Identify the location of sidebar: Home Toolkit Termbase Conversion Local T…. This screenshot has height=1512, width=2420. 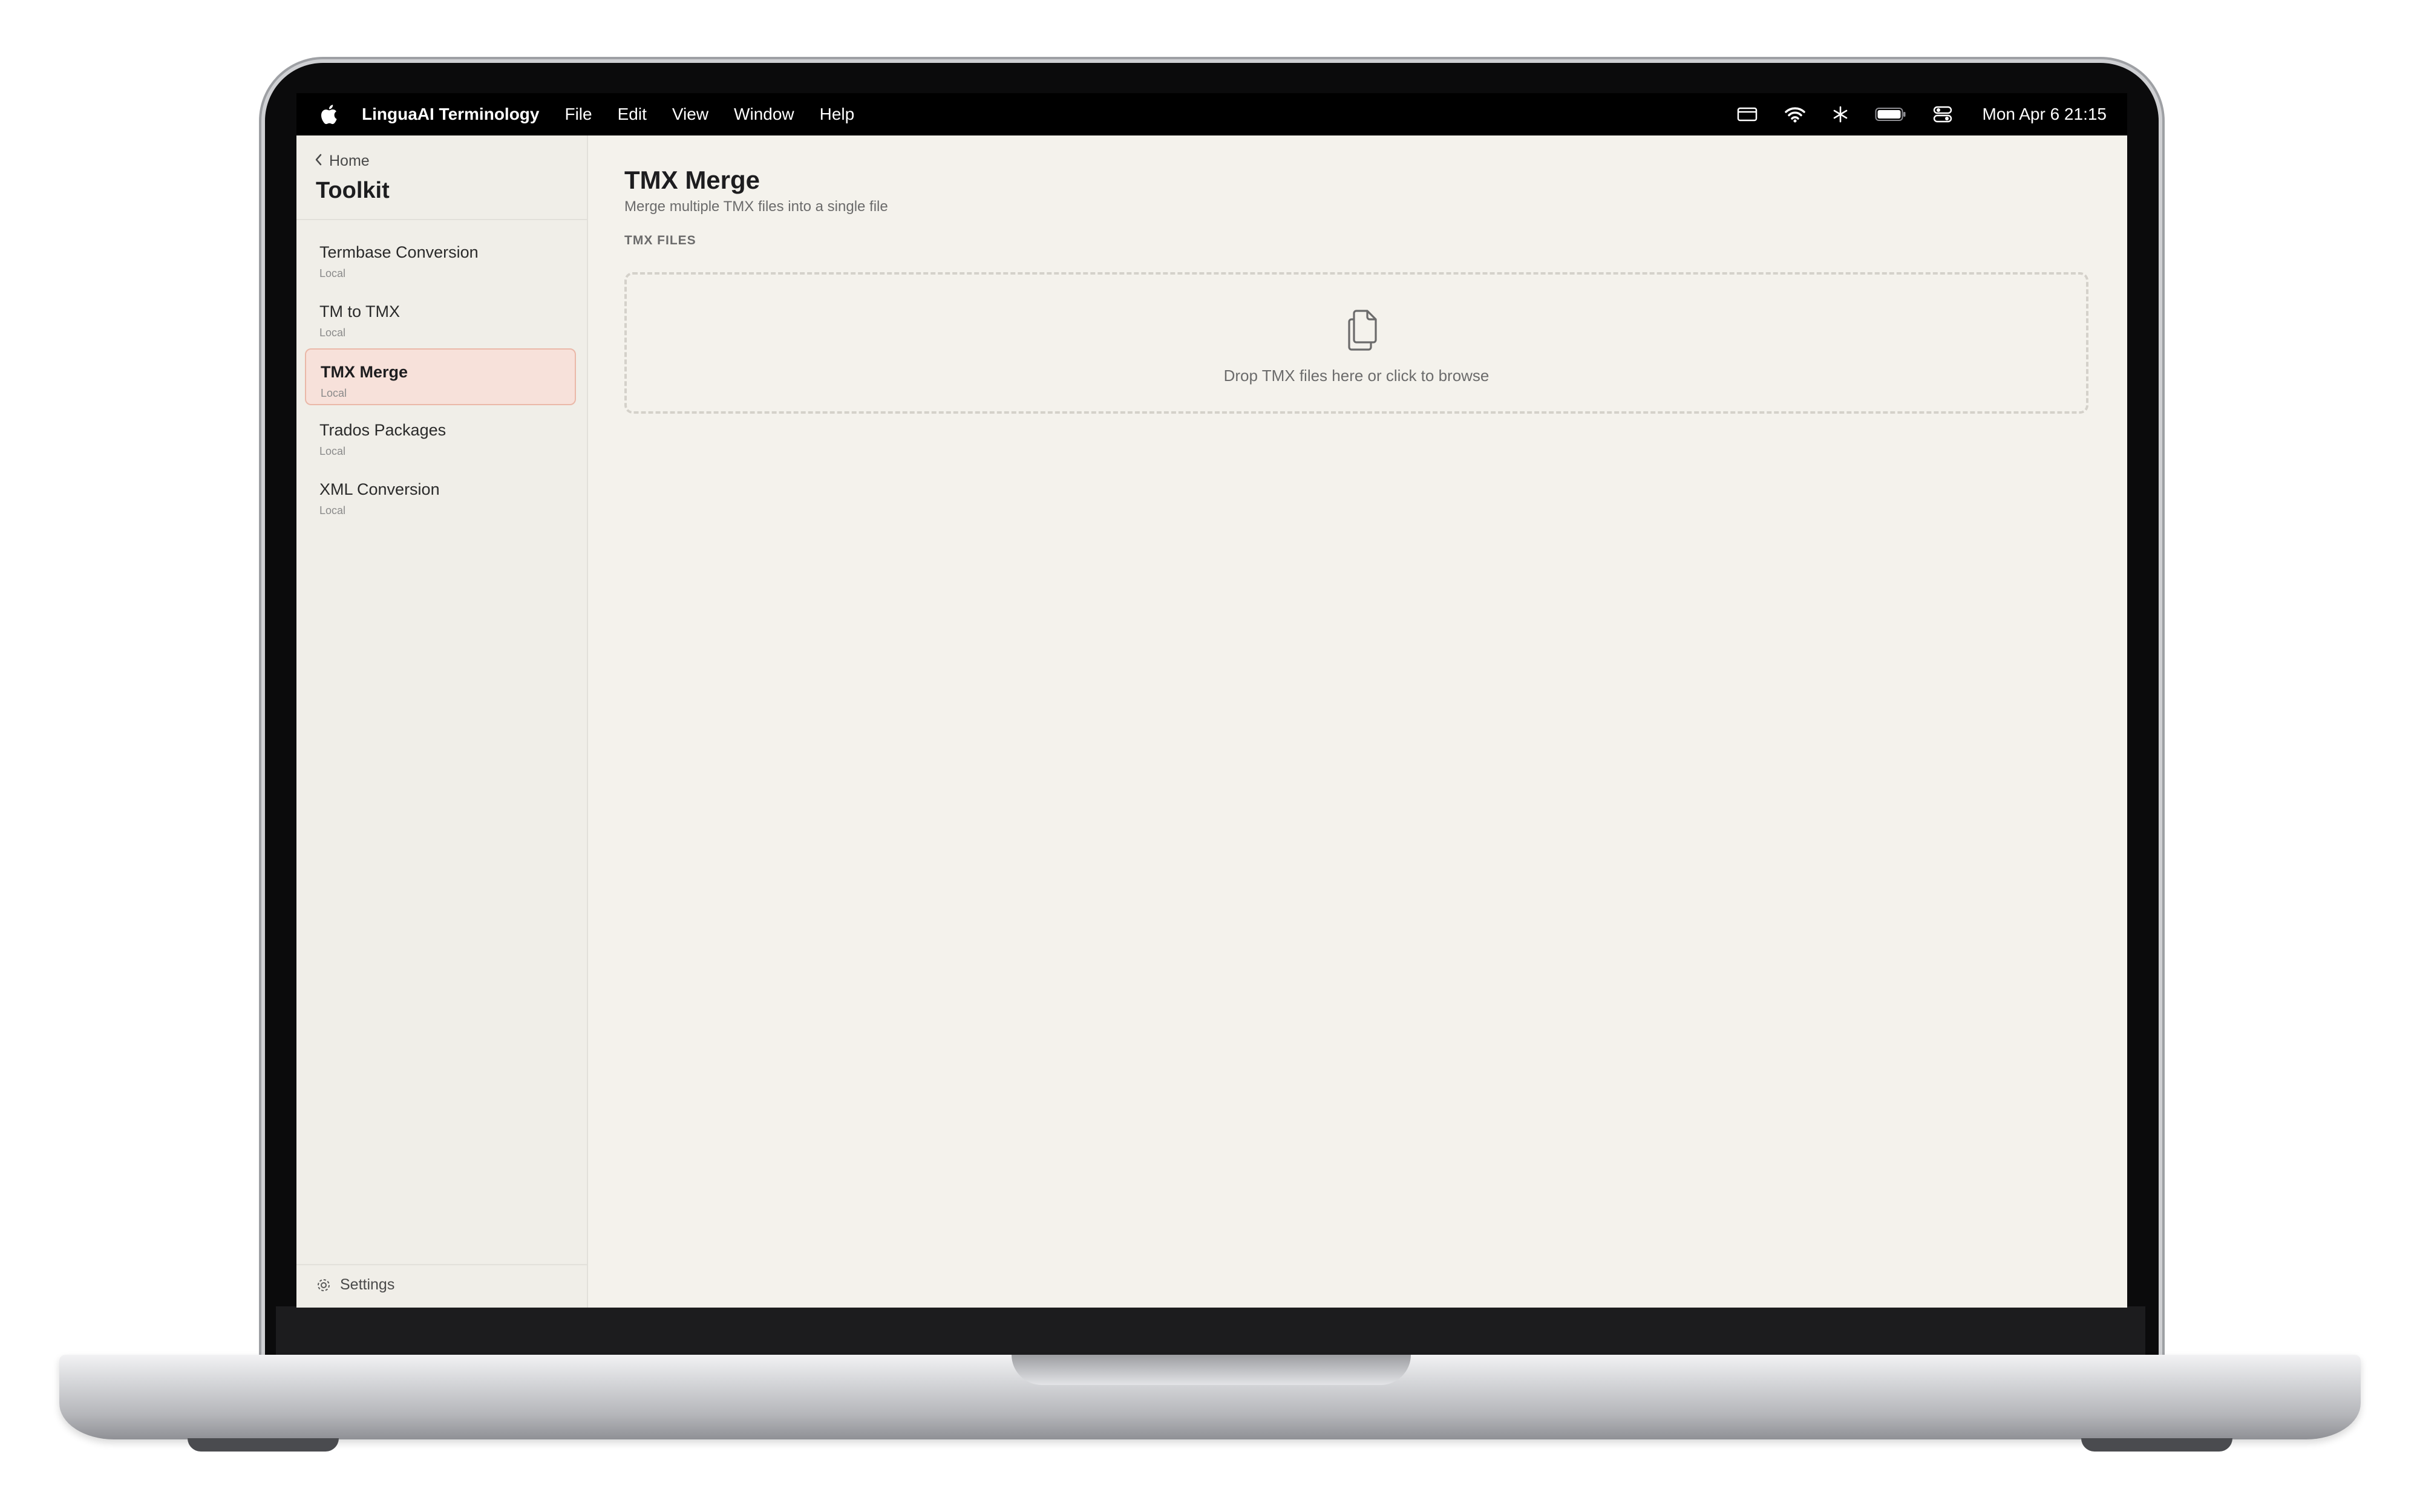
(442, 721).